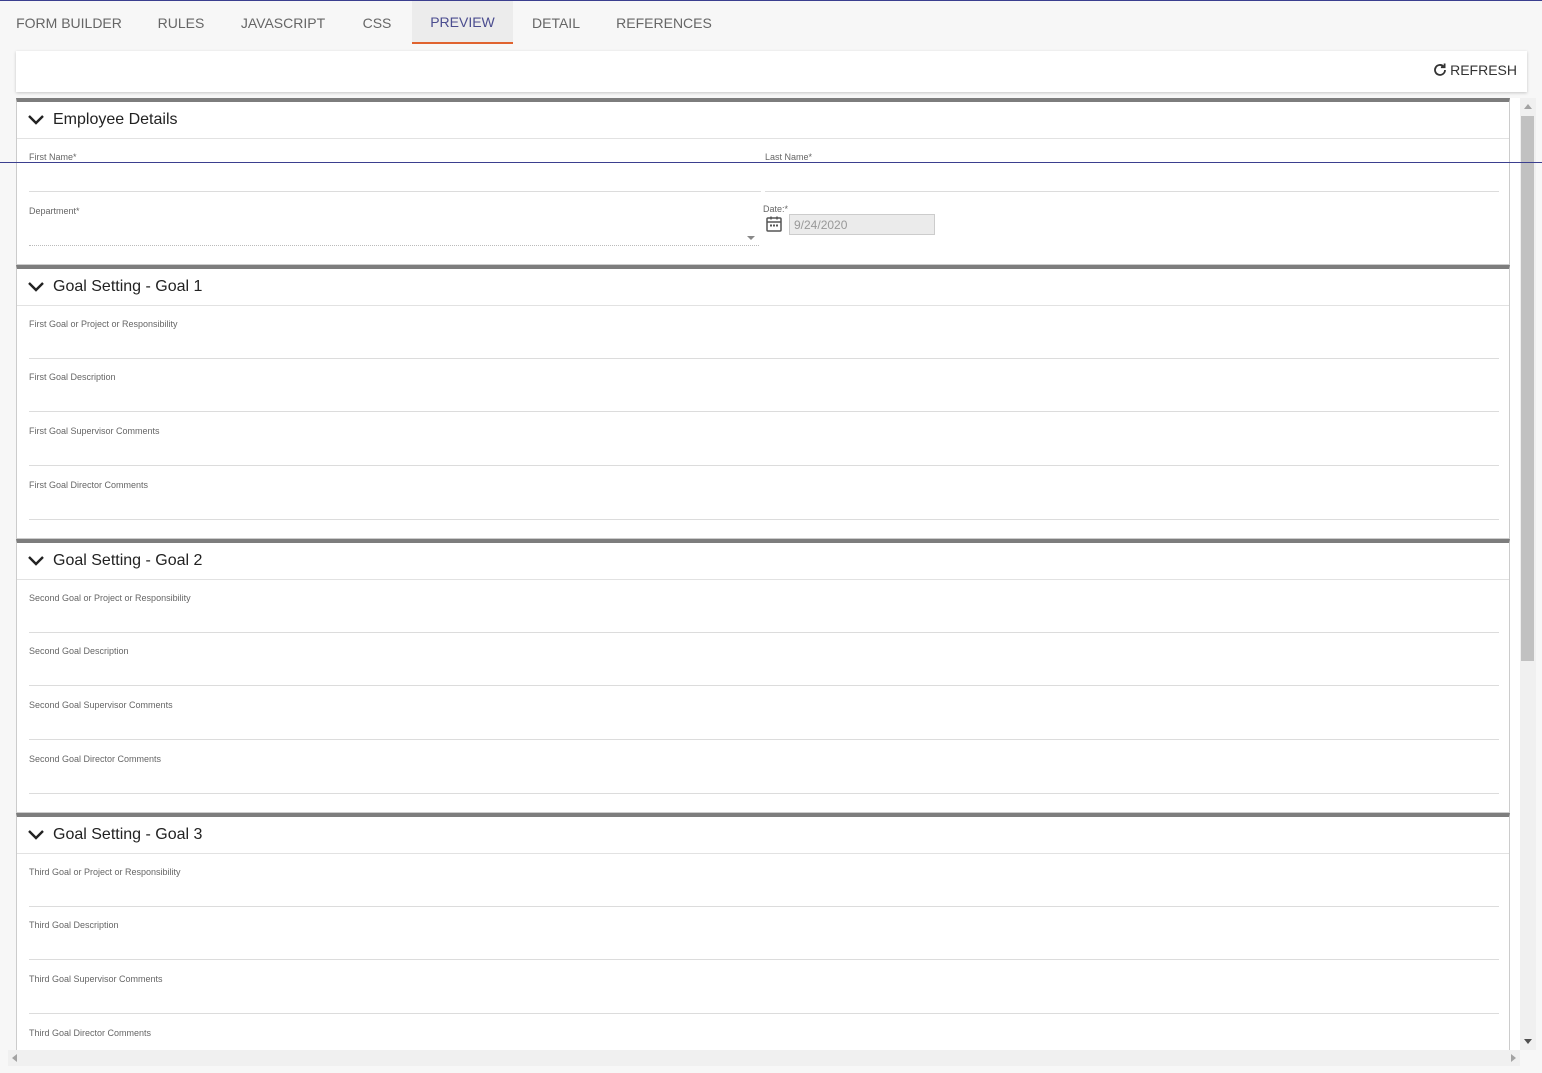  What do you see at coordinates (763, 287) in the screenshot?
I see `section-header: Goal Setting - Goal 1` at bounding box center [763, 287].